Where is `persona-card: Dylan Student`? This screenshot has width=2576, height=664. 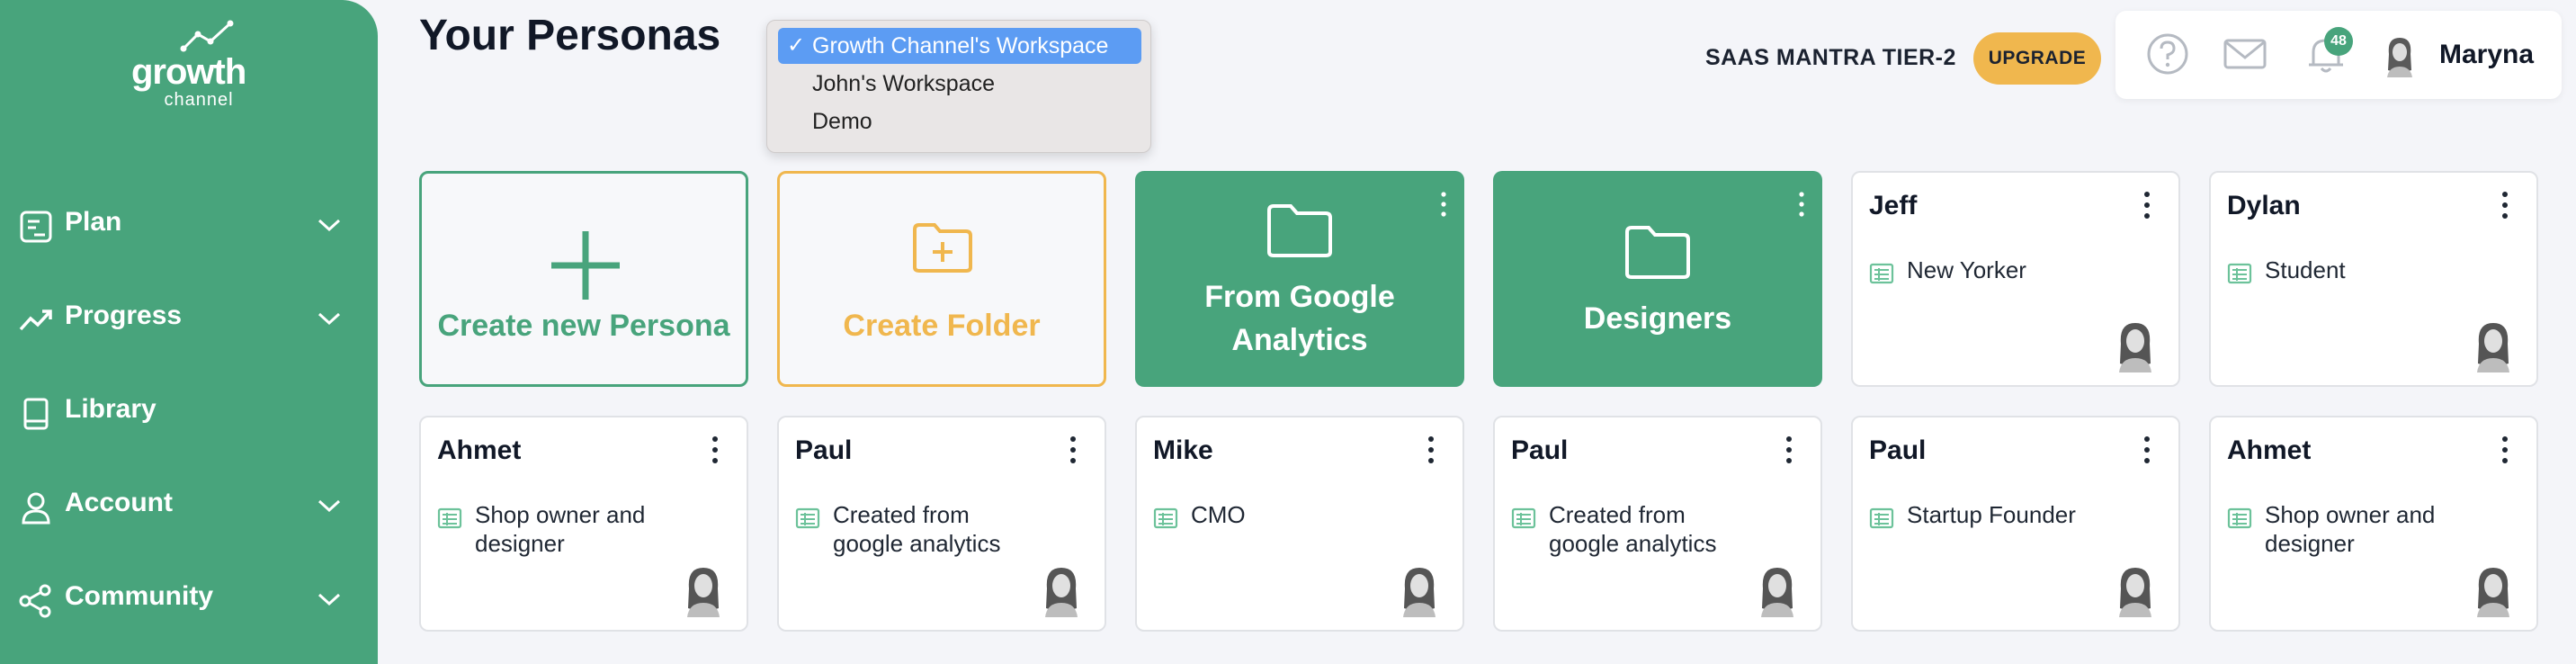 persona-card: Dylan Student is located at coordinates (2373, 279).